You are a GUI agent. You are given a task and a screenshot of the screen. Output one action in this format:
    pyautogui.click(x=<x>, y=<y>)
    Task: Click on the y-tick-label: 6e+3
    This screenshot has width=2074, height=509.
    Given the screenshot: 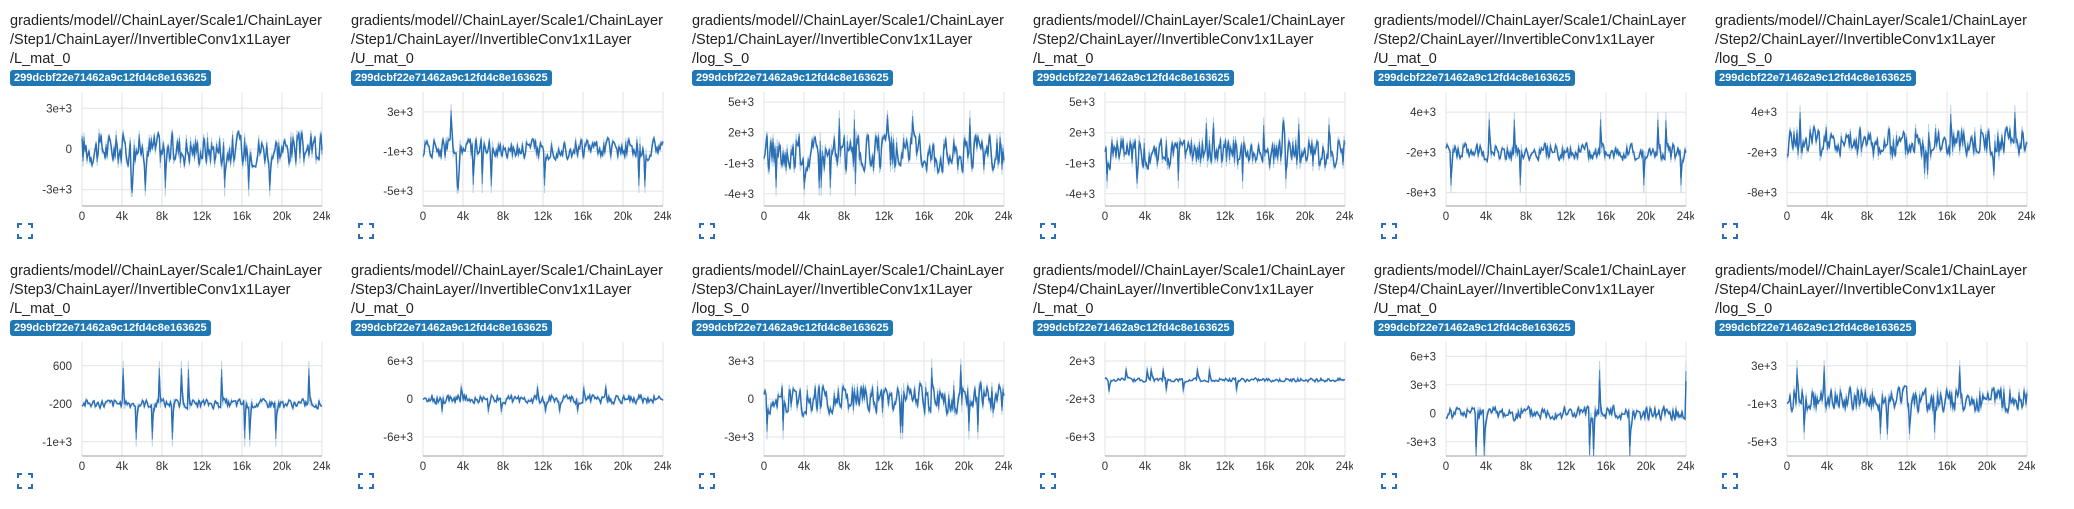 What is the action you would take?
    pyautogui.click(x=400, y=362)
    